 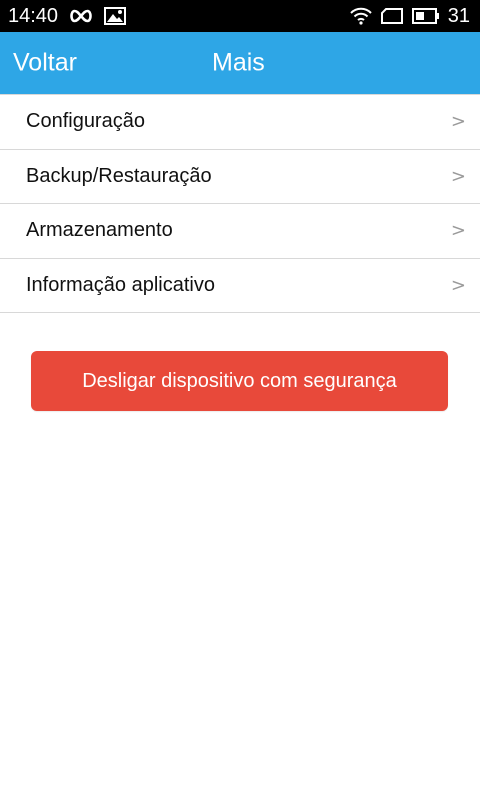 I want to click on menu-item-label: Backup/Restauração, so click(x=119, y=175).